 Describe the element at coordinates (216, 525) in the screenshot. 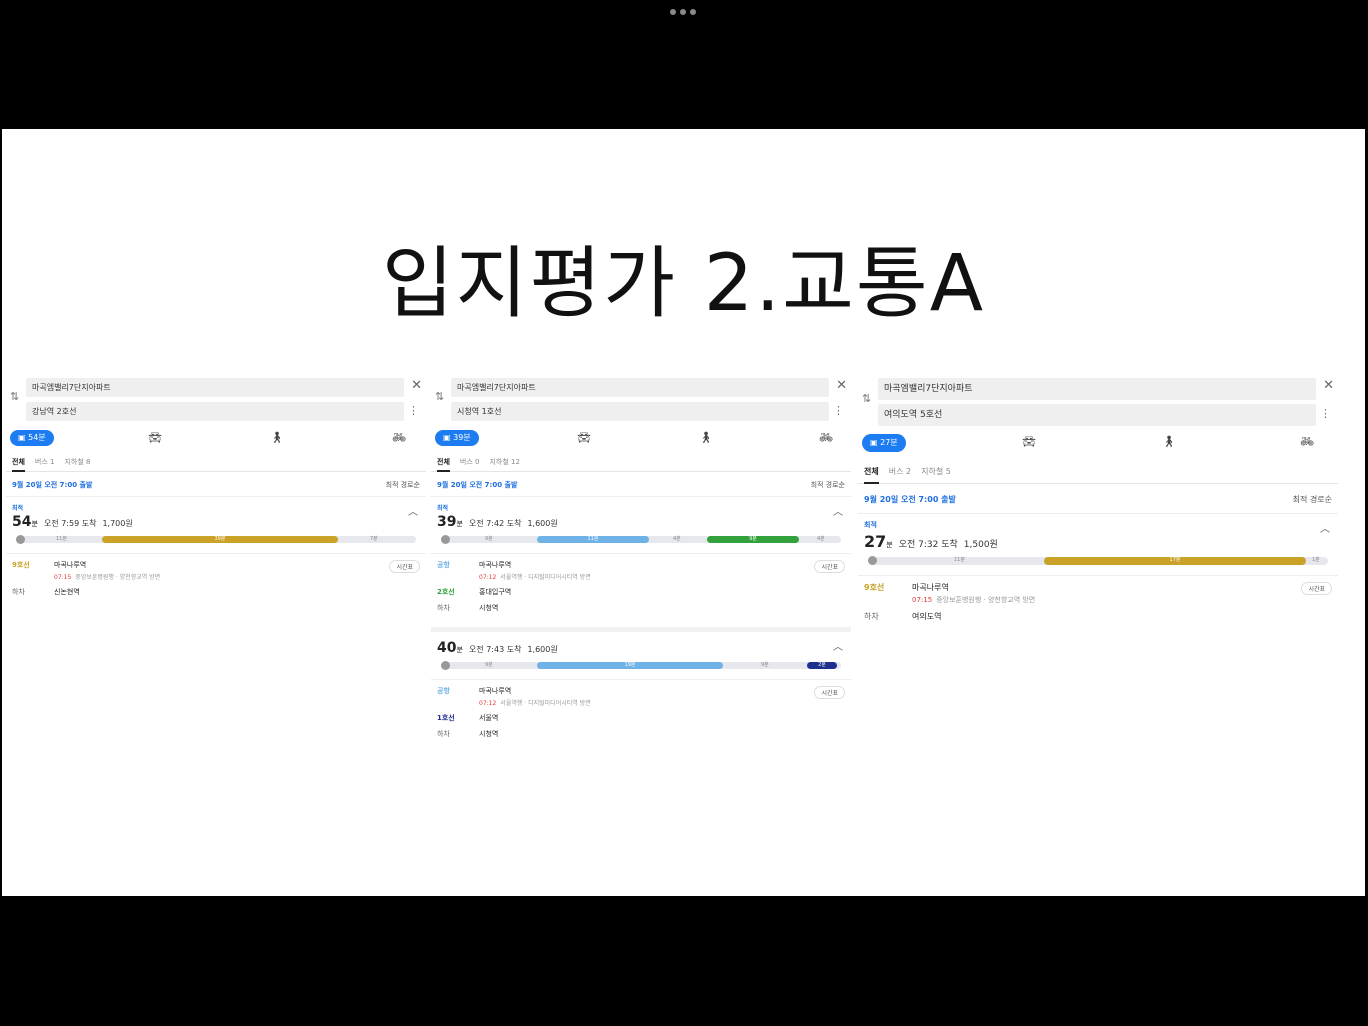

I see `route-card: 최적 ︿ 54분 오전 7:59 도착 1,700원 11분 39분 7분` at that location.